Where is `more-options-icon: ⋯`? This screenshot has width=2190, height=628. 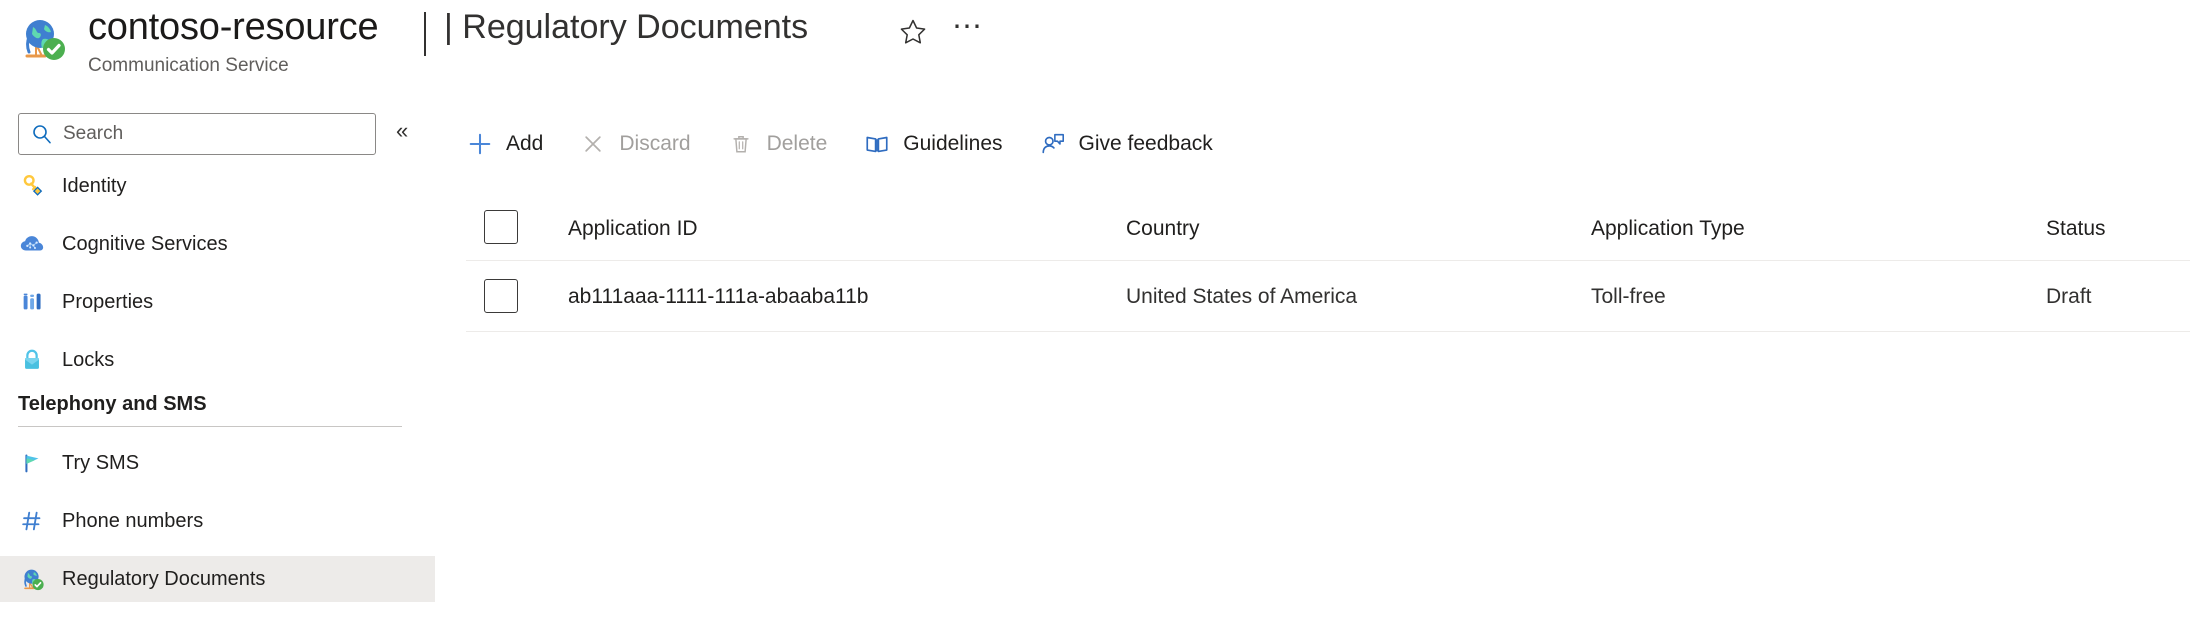 more-options-icon: ⋯ is located at coordinates (967, 29).